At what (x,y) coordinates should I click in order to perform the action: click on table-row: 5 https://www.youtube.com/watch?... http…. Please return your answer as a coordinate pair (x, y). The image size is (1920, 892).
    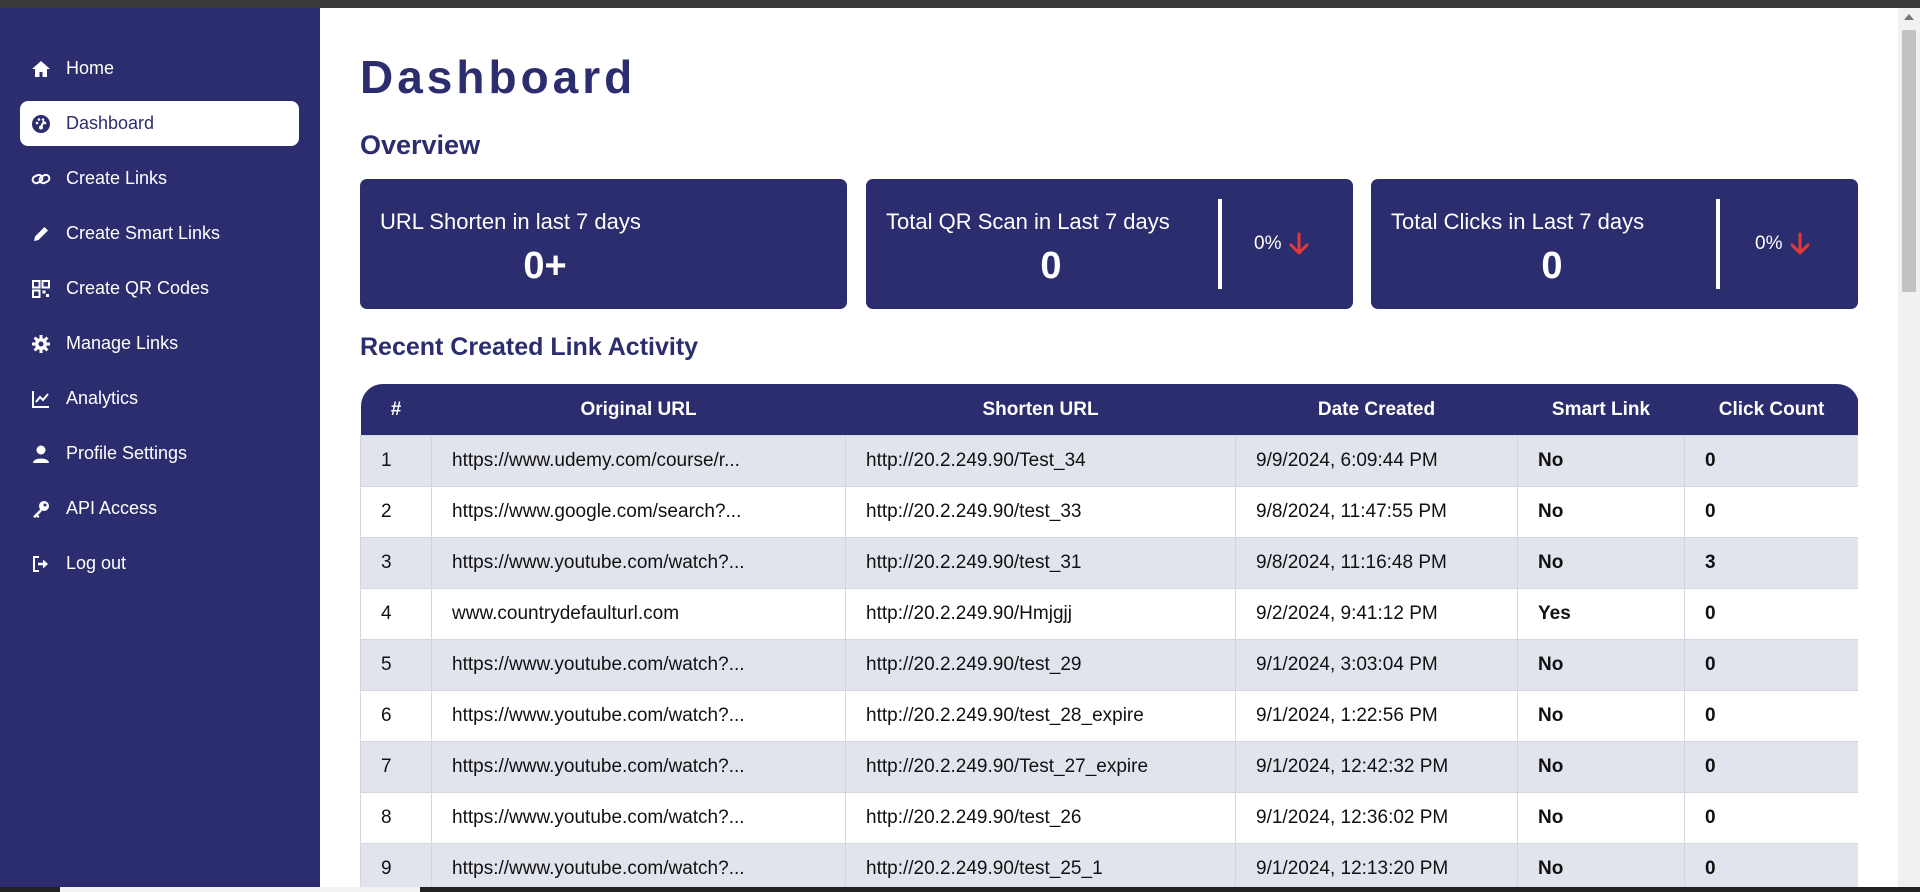
    Looking at the image, I should click on (1109, 665).